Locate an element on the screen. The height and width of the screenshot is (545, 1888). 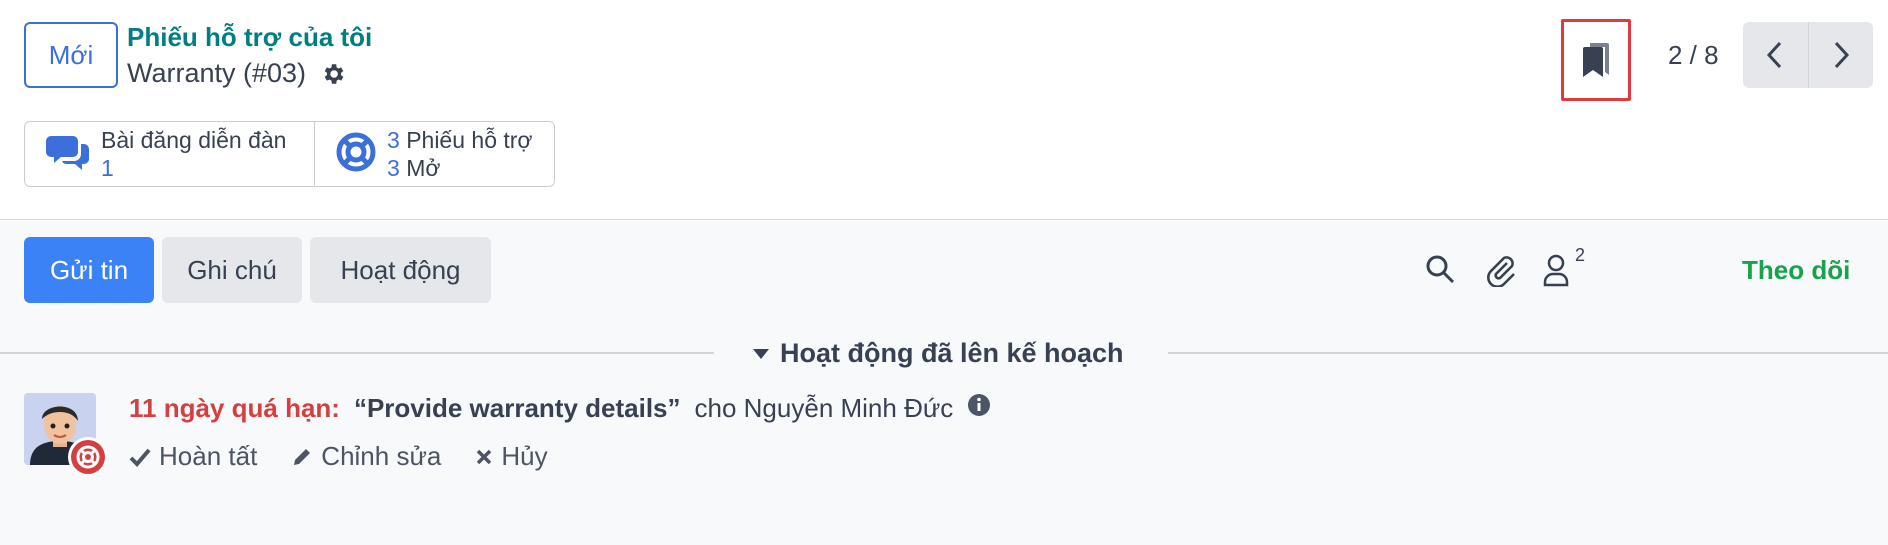
edit-label: Chỉnh sửa is located at coordinates (381, 456).